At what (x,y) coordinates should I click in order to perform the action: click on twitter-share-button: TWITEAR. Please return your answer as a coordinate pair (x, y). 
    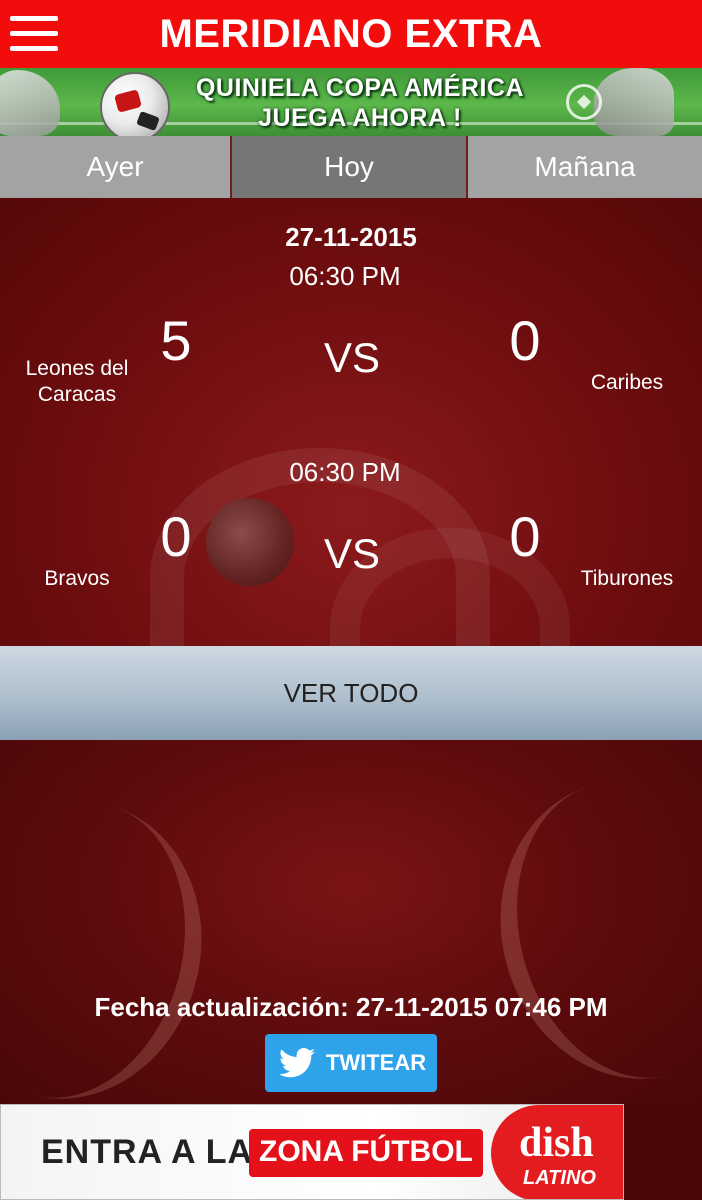
    Looking at the image, I should click on (351, 1063).